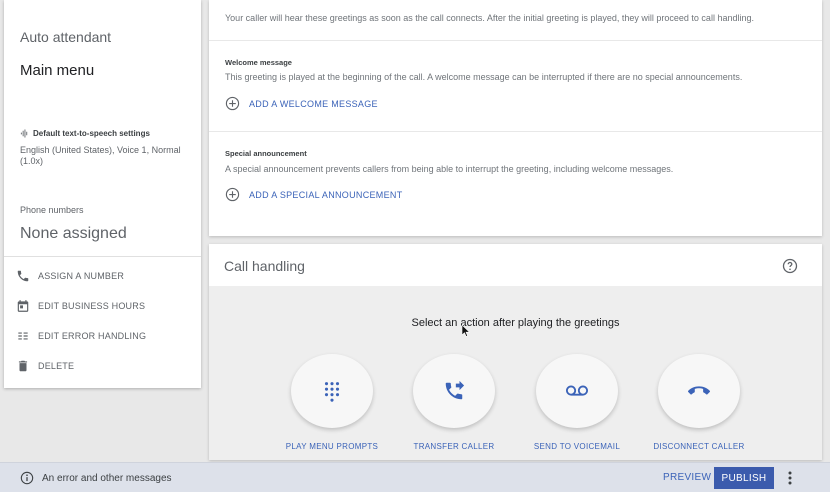 Image resolution: width=830 pixels, height=492 pixels. I want to click on disconnect-caller-button, so click(699, 391).